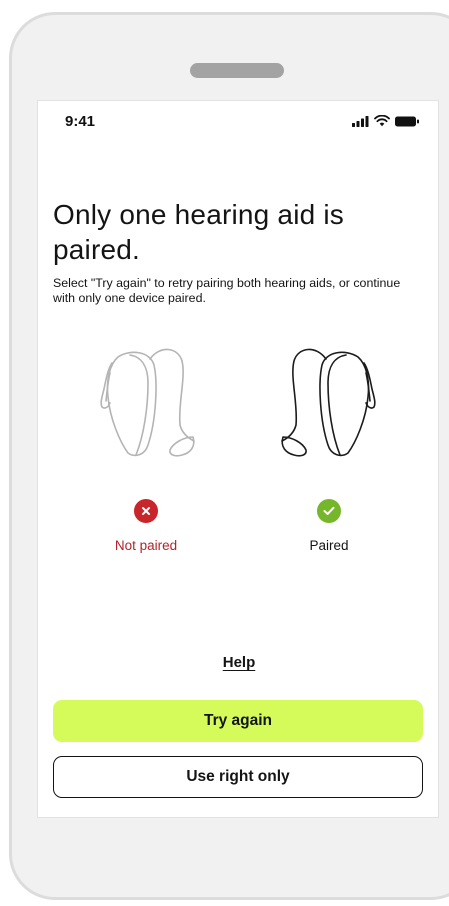 The height and width of the screenshot is (906, 449). I want to click on error-x-icon, so click(146, 511).